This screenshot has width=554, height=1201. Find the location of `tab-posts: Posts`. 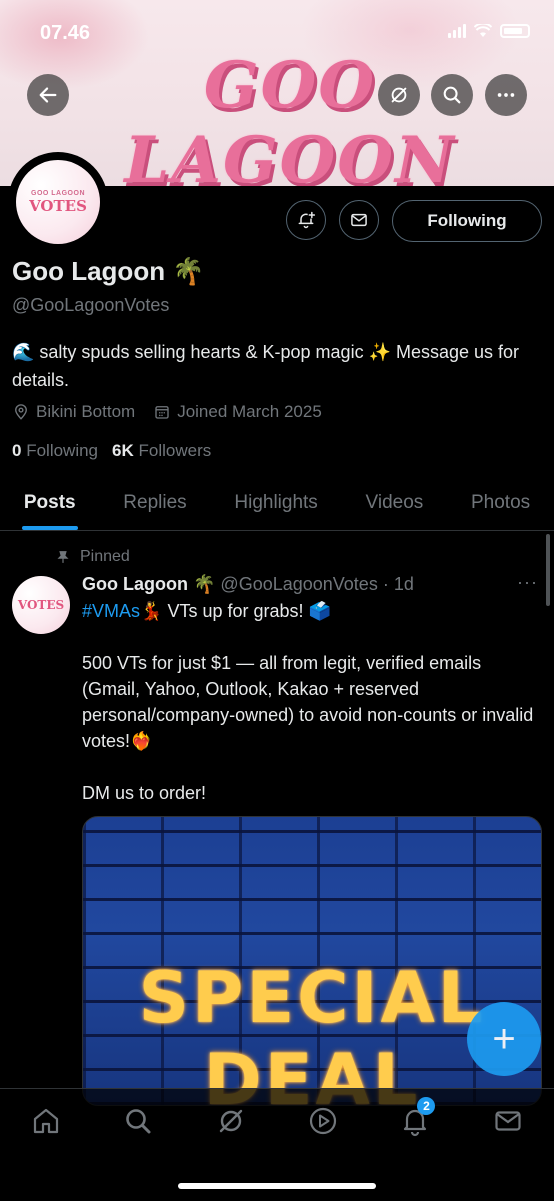

tab-posts: Posts is located at coordinates (49, 504).